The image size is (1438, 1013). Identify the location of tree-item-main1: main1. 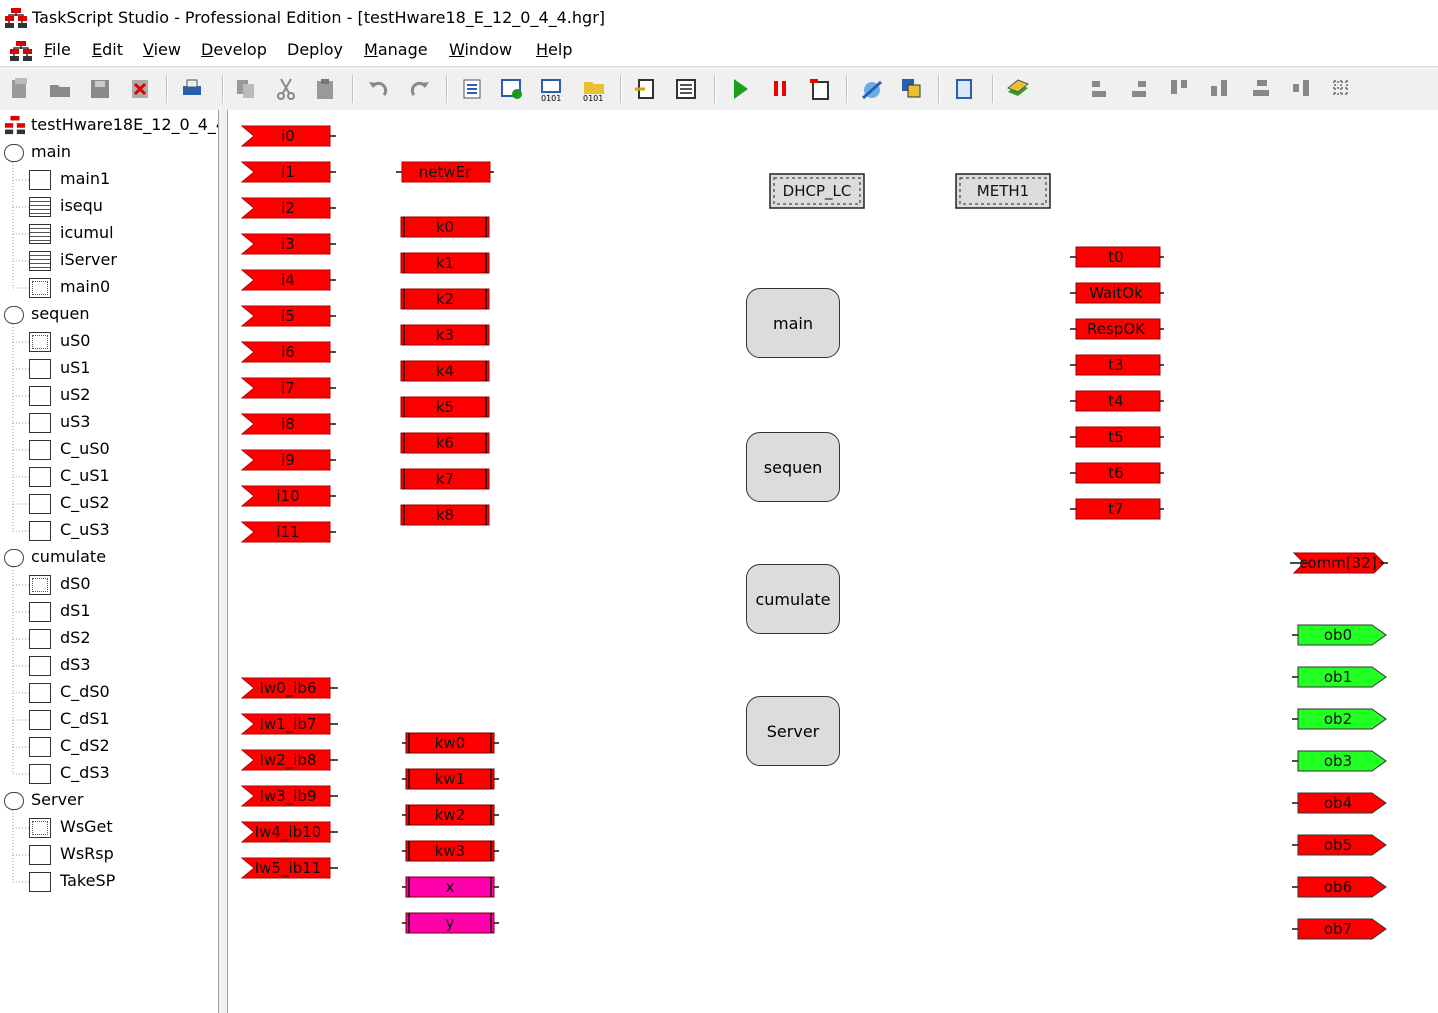
(85, 178).